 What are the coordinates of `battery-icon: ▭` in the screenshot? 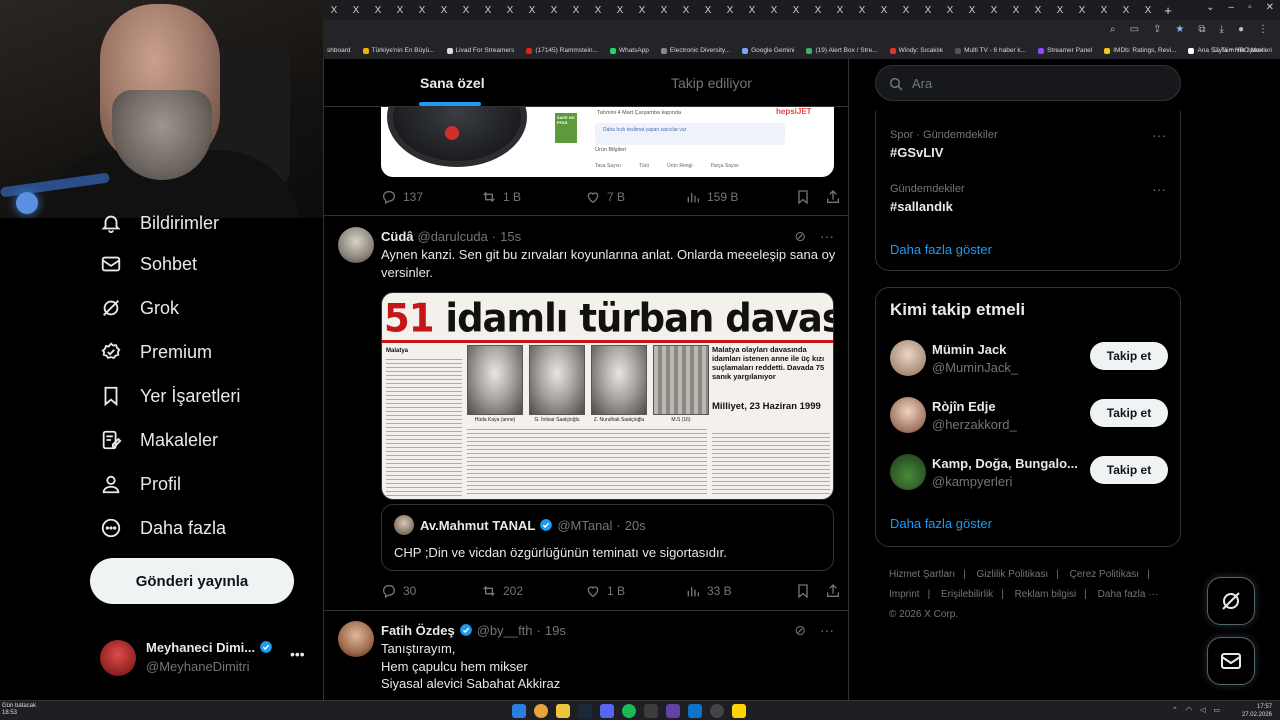 It's located at (1216, 710).